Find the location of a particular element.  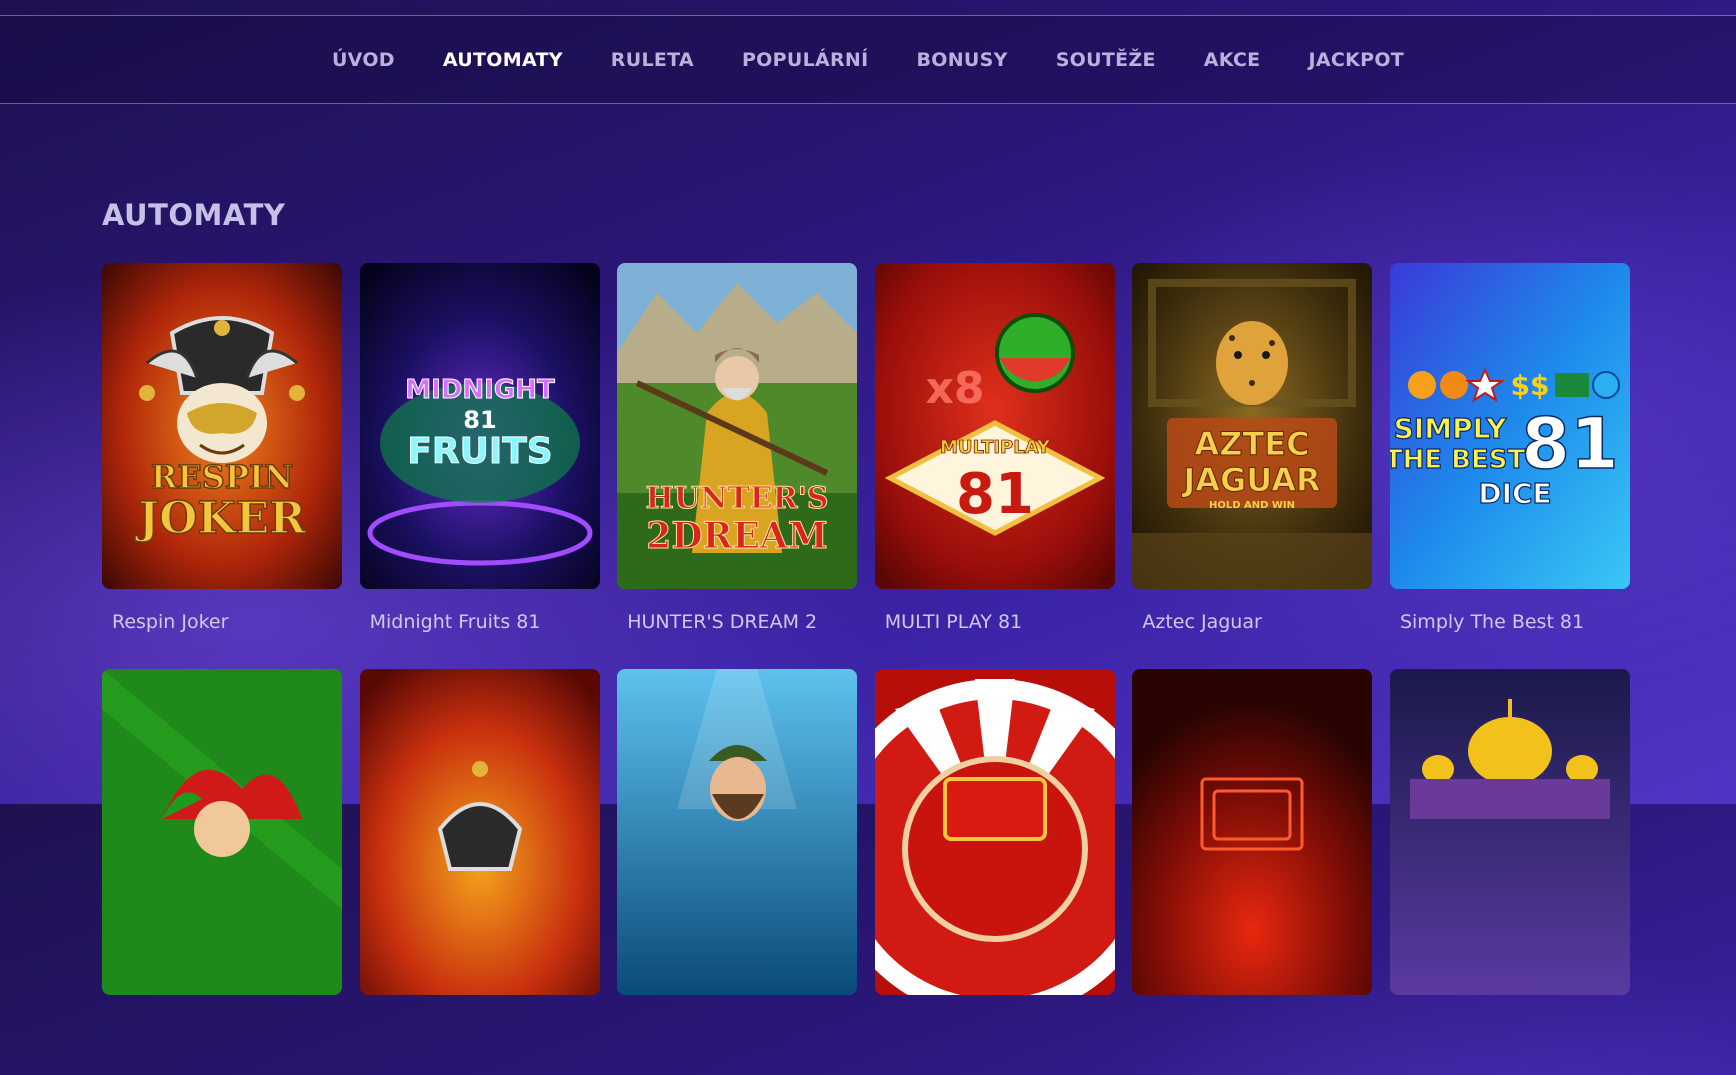

nav-item-ruleta: RULETA is located at coordinates (652, 60).